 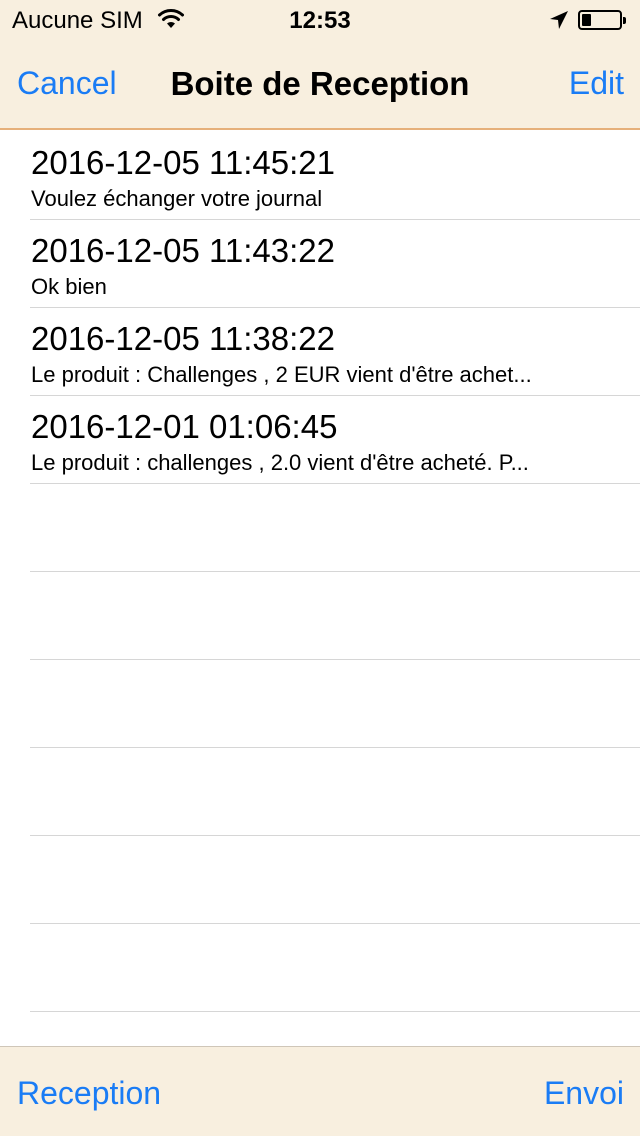 I want to click on navigation-bar: Cancel Boite de Reception Edit, so click(x=320, y=84).